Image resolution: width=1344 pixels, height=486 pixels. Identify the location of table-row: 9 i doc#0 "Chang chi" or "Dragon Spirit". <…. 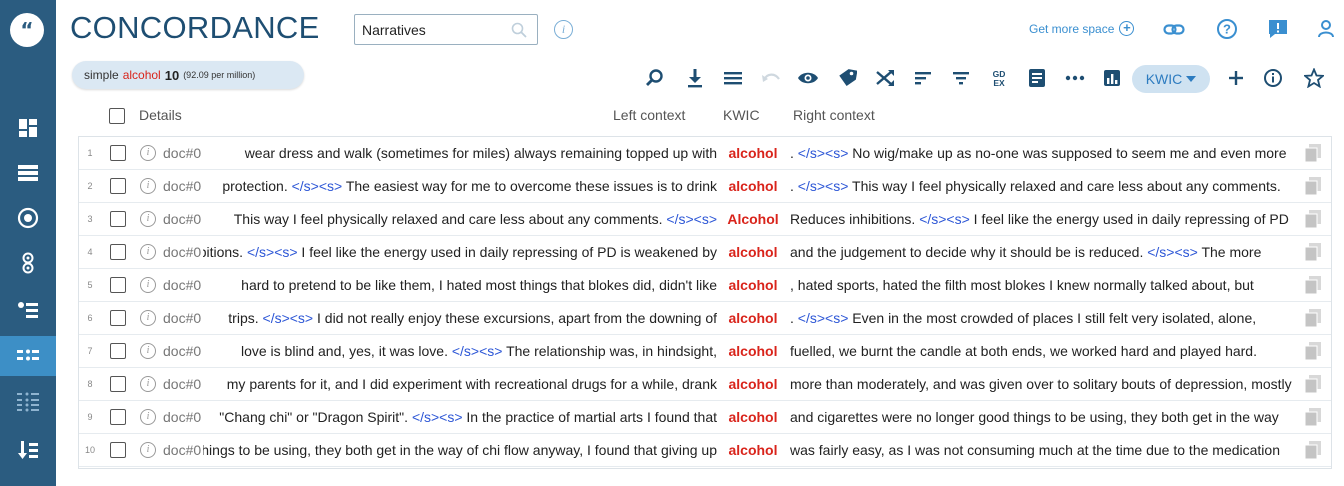
(705, 417).